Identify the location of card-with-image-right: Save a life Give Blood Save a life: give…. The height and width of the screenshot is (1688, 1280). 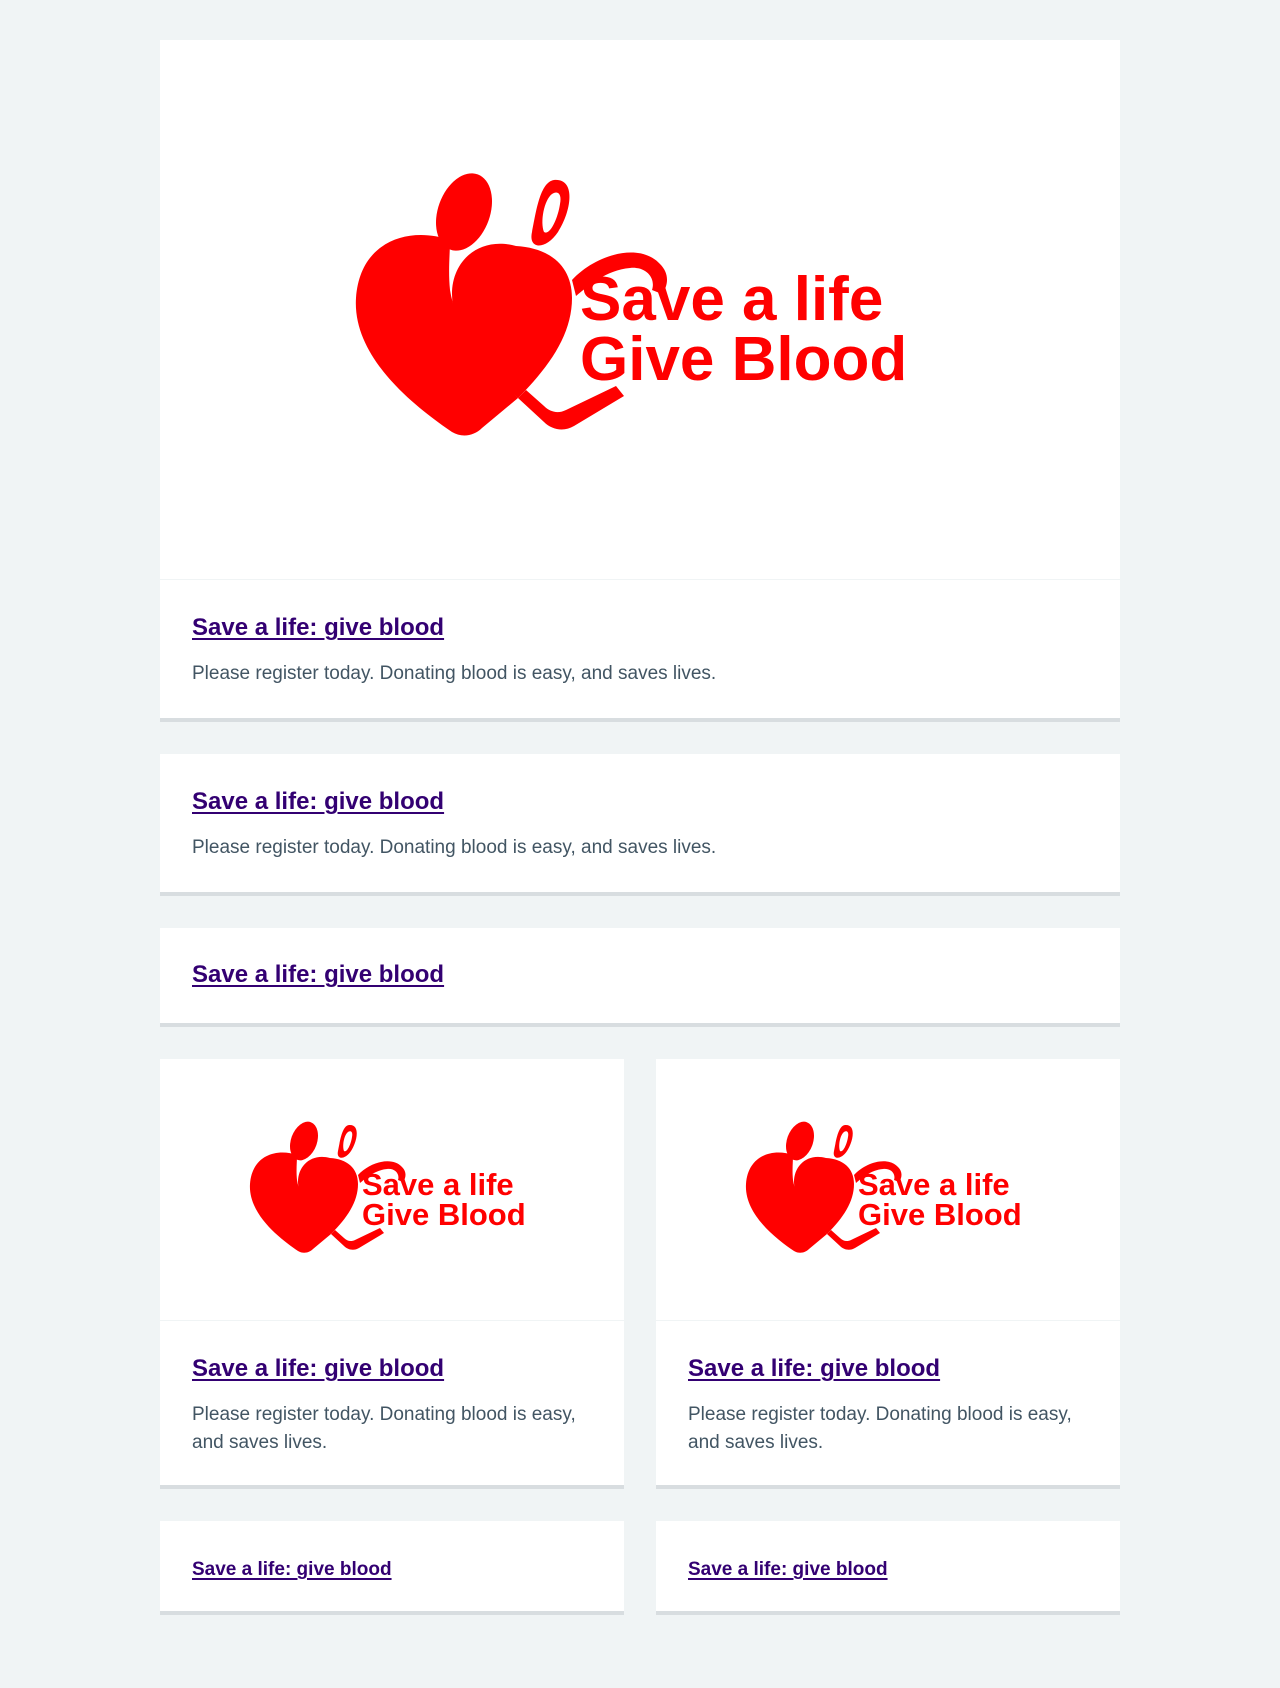
(888, 1274).